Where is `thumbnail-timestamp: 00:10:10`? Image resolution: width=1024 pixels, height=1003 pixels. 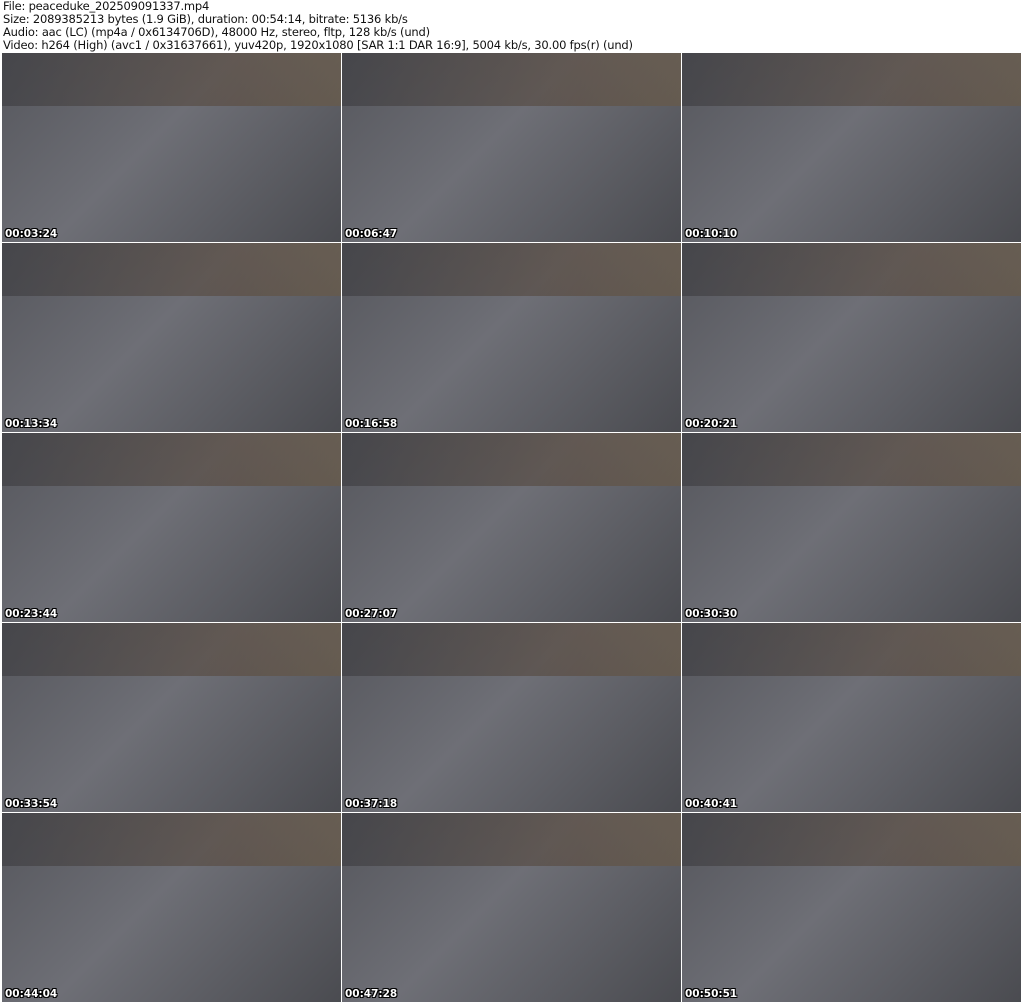
thumbnail-timestamp: 00:10:10 is located at coordinates (711, 234).